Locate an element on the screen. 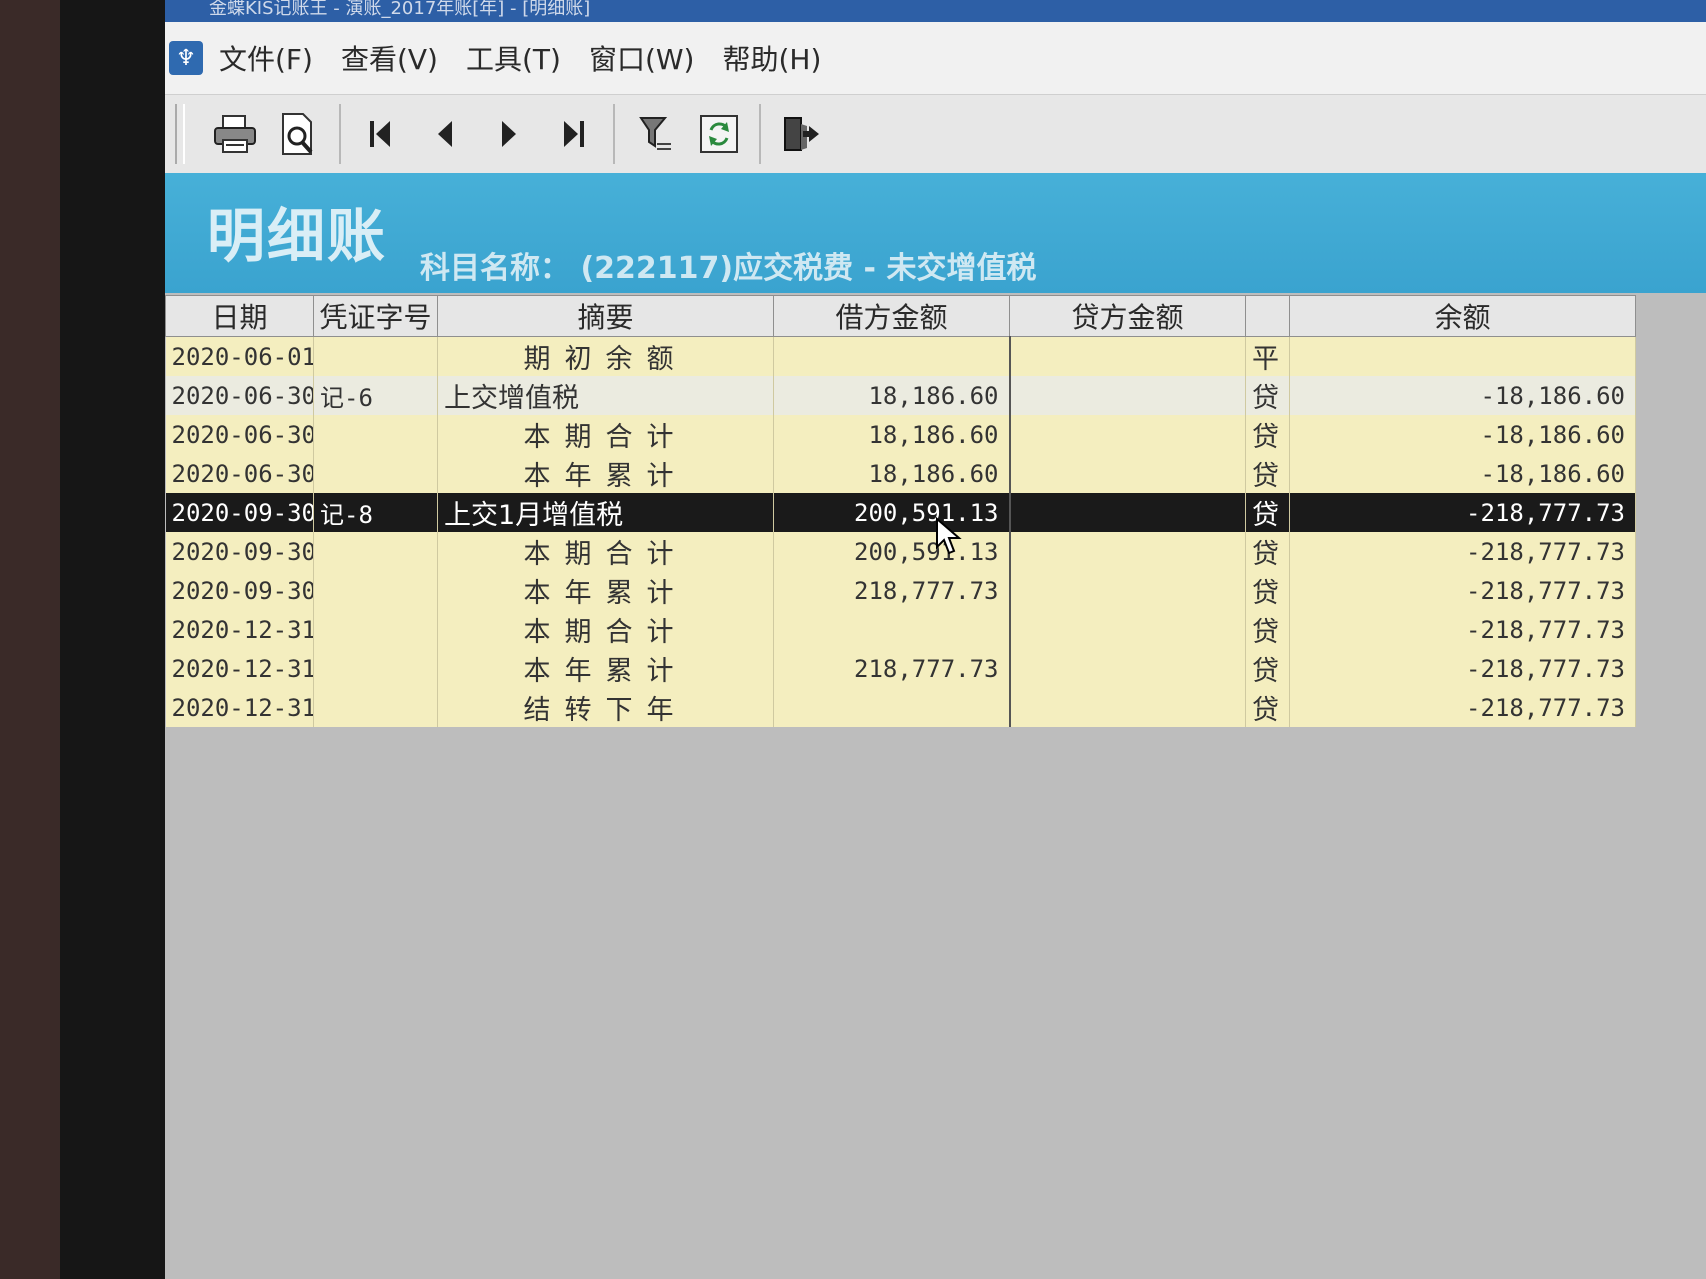  table-row: 2020-06-30 本期合计 18,186.60 贷 -18,186.60 is located at coordinates (900, 434).